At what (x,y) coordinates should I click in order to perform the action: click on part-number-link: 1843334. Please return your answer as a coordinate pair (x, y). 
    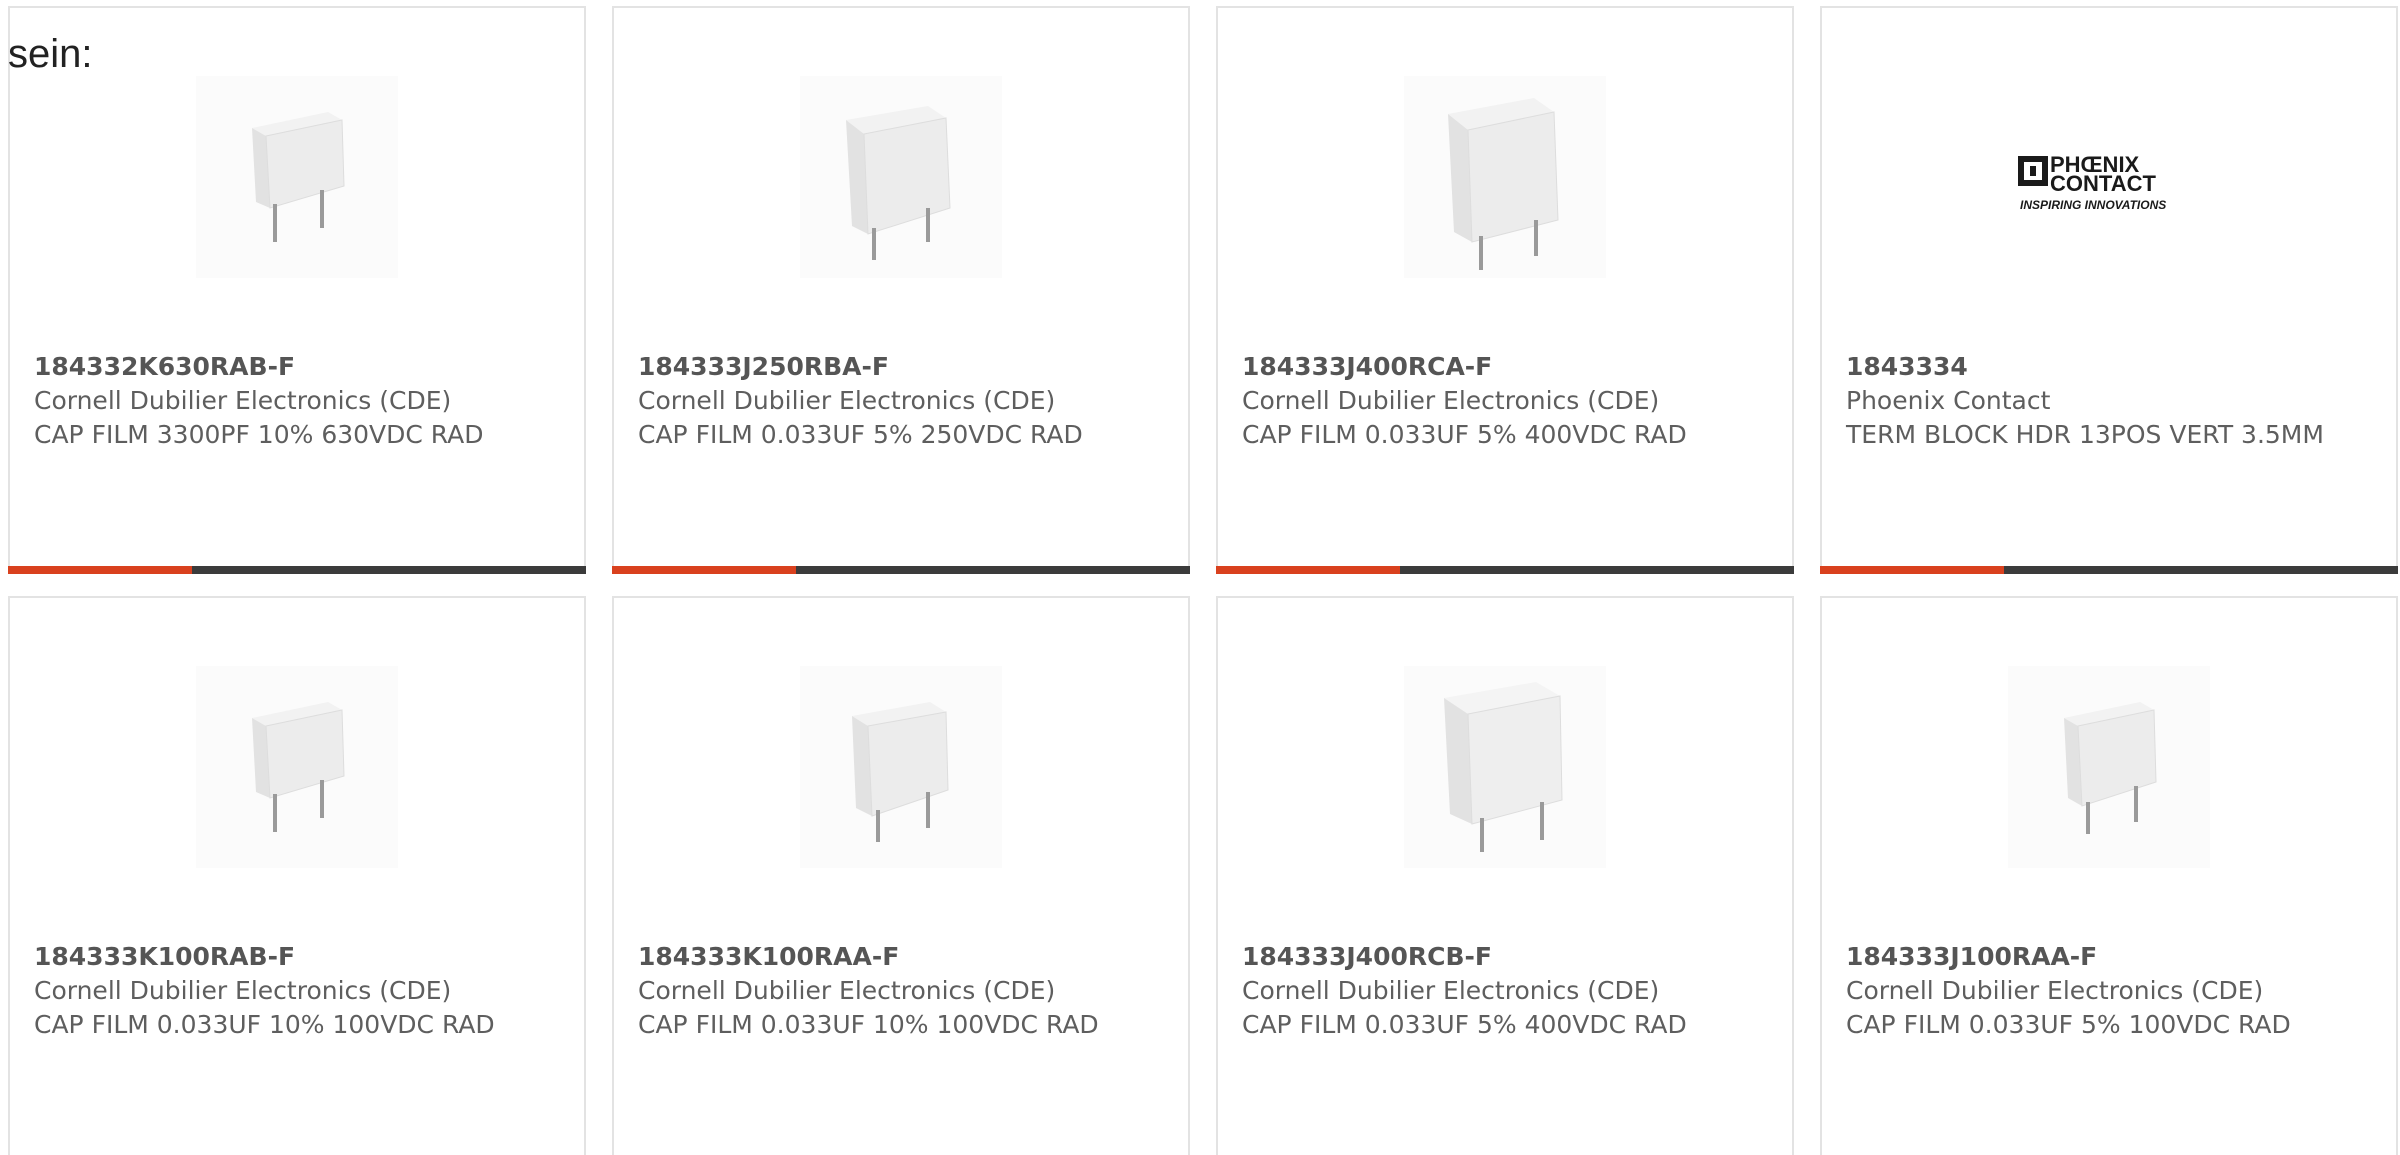
    Looking at the image, I should click on (2109, 367).